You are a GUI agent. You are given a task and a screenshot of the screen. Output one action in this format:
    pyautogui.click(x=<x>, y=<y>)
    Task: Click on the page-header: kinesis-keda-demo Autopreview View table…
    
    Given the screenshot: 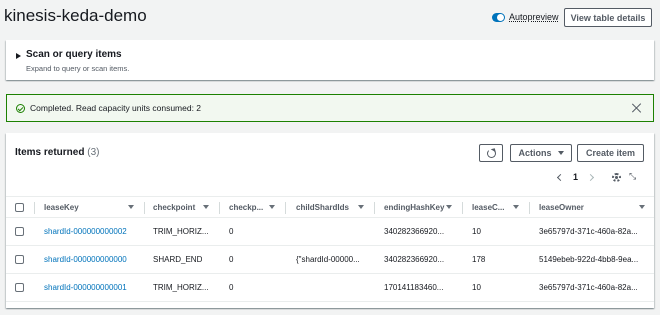 What is the action you would take?
    pyautogui.click(x=330, y=18)
    